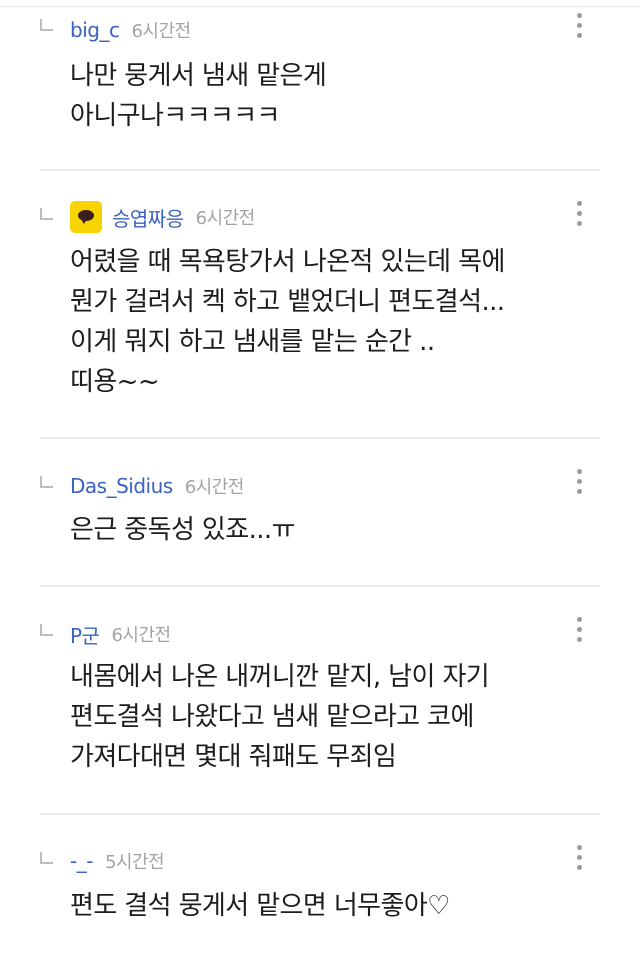 Image resolution: width=640 pixels, height=959 pixels. What do you see at coordinates (95, 30) in the screenshot?
I see `comment-author: big_c` at bounding box center [95, 30].